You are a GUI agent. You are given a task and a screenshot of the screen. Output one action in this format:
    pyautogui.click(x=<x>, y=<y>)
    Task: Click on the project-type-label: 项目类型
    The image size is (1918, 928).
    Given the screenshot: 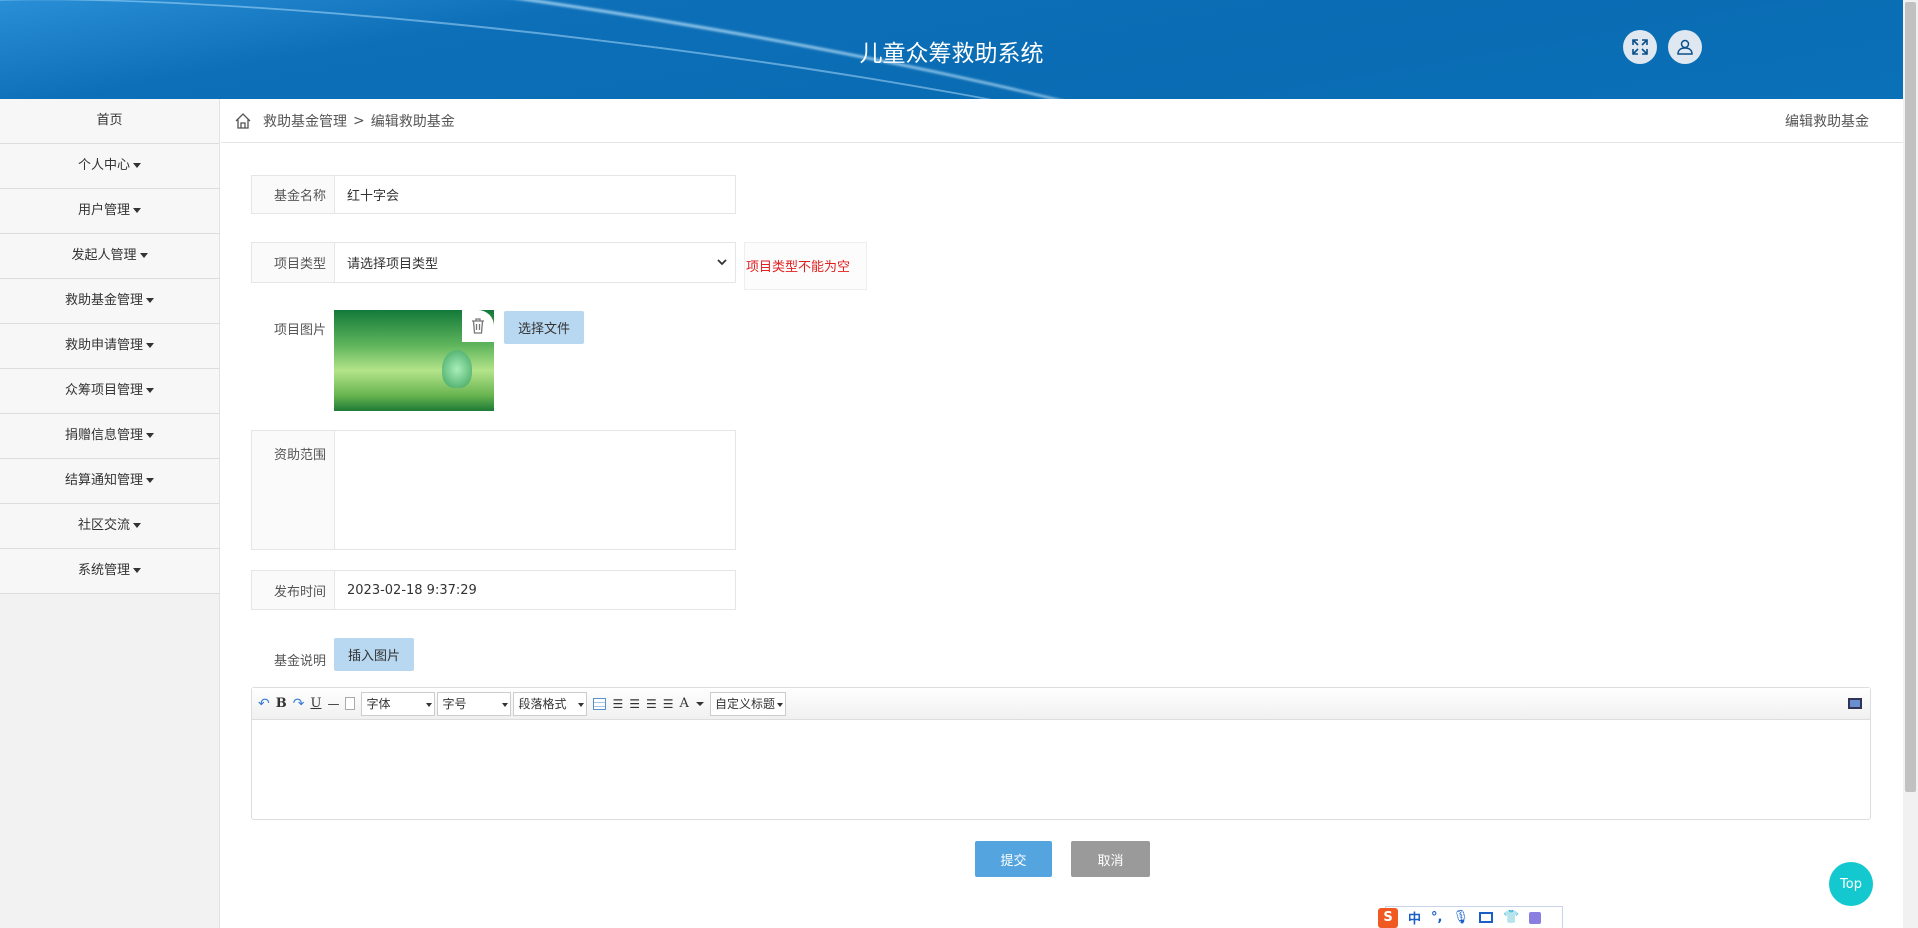 What is the action you would take?
    pyautogui.click(x=293, y=262)
    